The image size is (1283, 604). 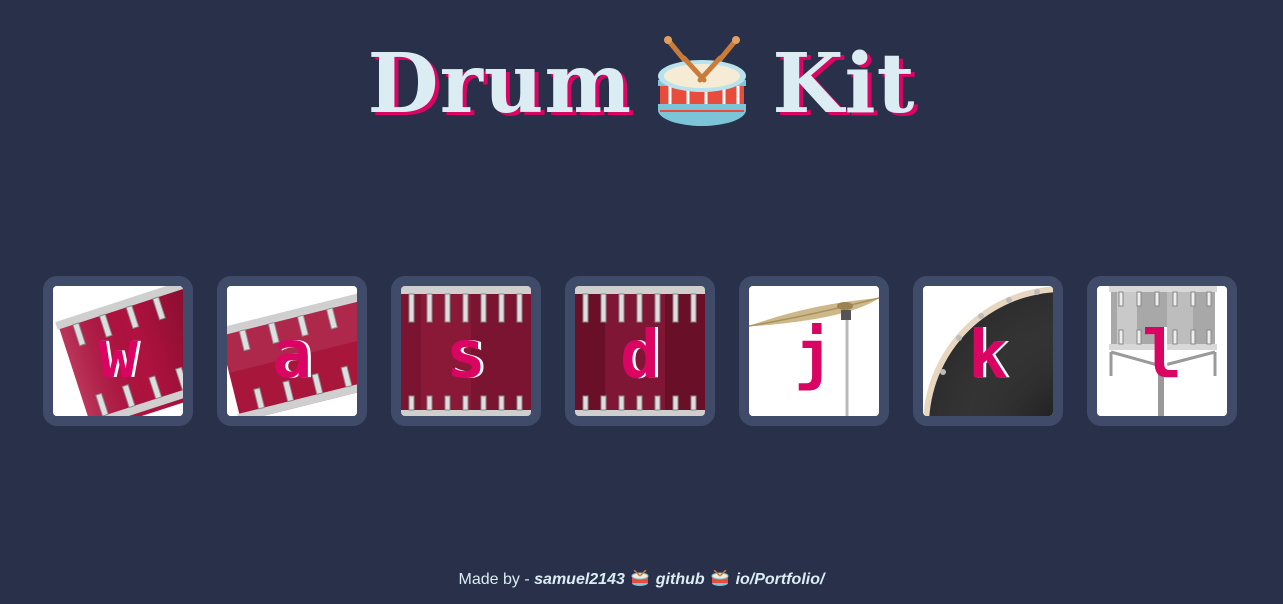 What do you see at coordinates (680, 579) in the screenshot?
I see `github-link: github` at bounding box center [680, 579].